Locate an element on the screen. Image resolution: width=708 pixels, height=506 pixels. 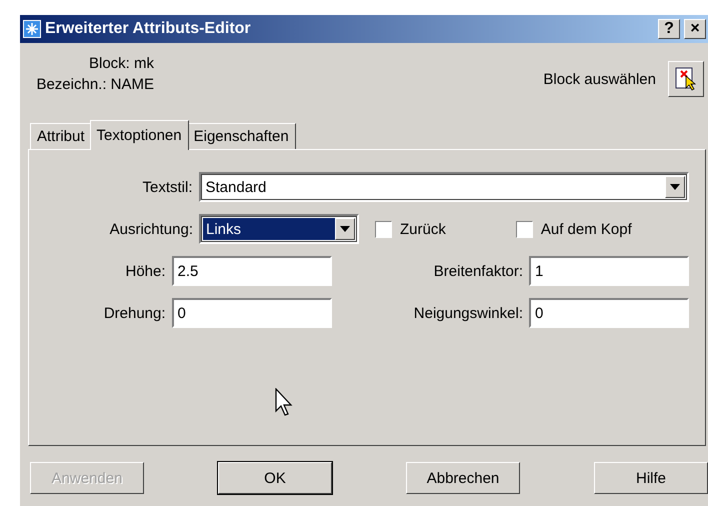
field-label: Breitenfaktor: is located at coordinates (478, 271).